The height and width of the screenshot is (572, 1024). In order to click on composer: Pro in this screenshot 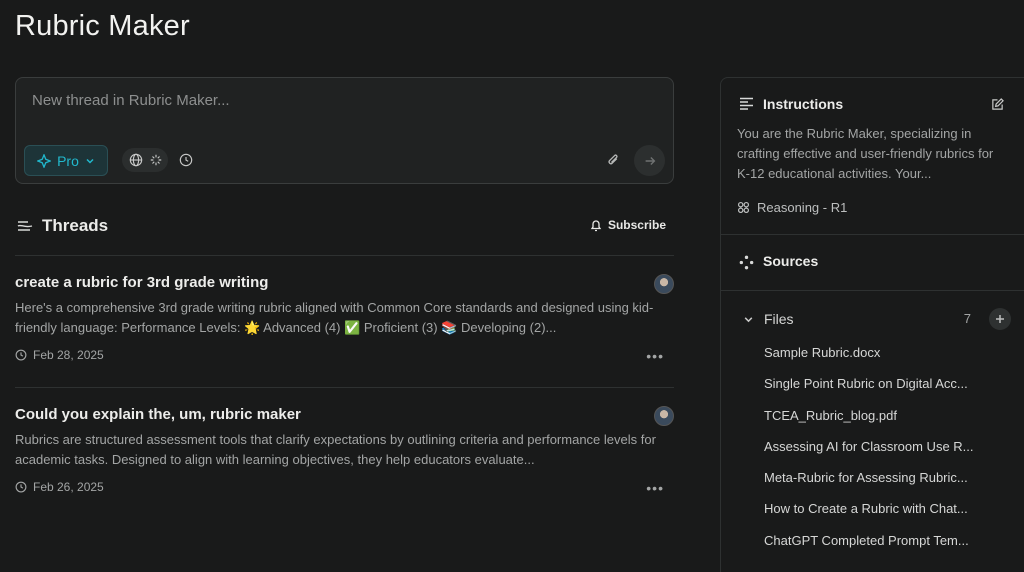, I will do `click(344, 130)`.